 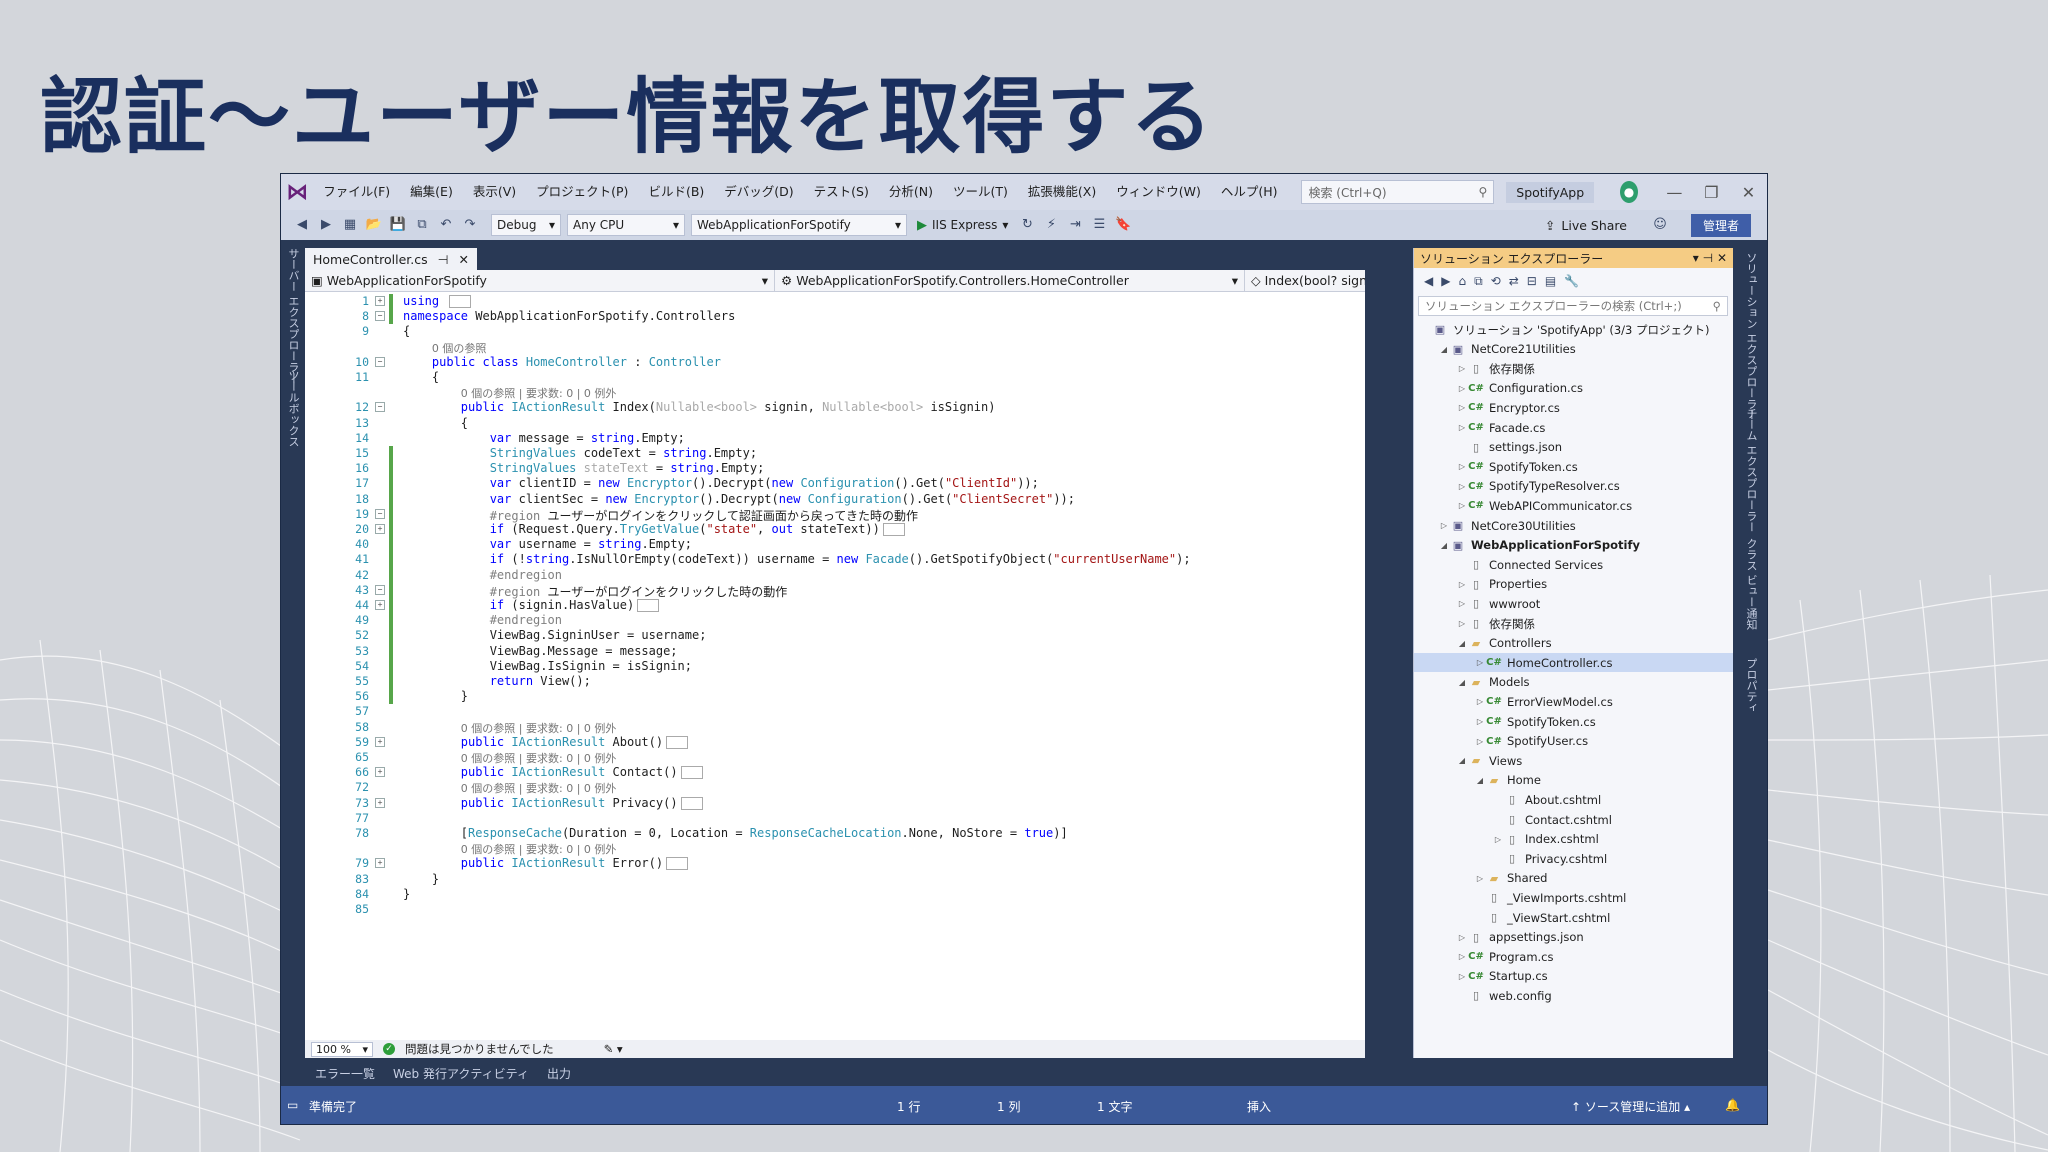 What do you see at coordinates (1573, 306) in the screenshot?
I see `solution-explorer-search-input: ソリューション エクスプローラーの検索 (Ctrl+;) ⚲` at bounding box center [1573, 306].